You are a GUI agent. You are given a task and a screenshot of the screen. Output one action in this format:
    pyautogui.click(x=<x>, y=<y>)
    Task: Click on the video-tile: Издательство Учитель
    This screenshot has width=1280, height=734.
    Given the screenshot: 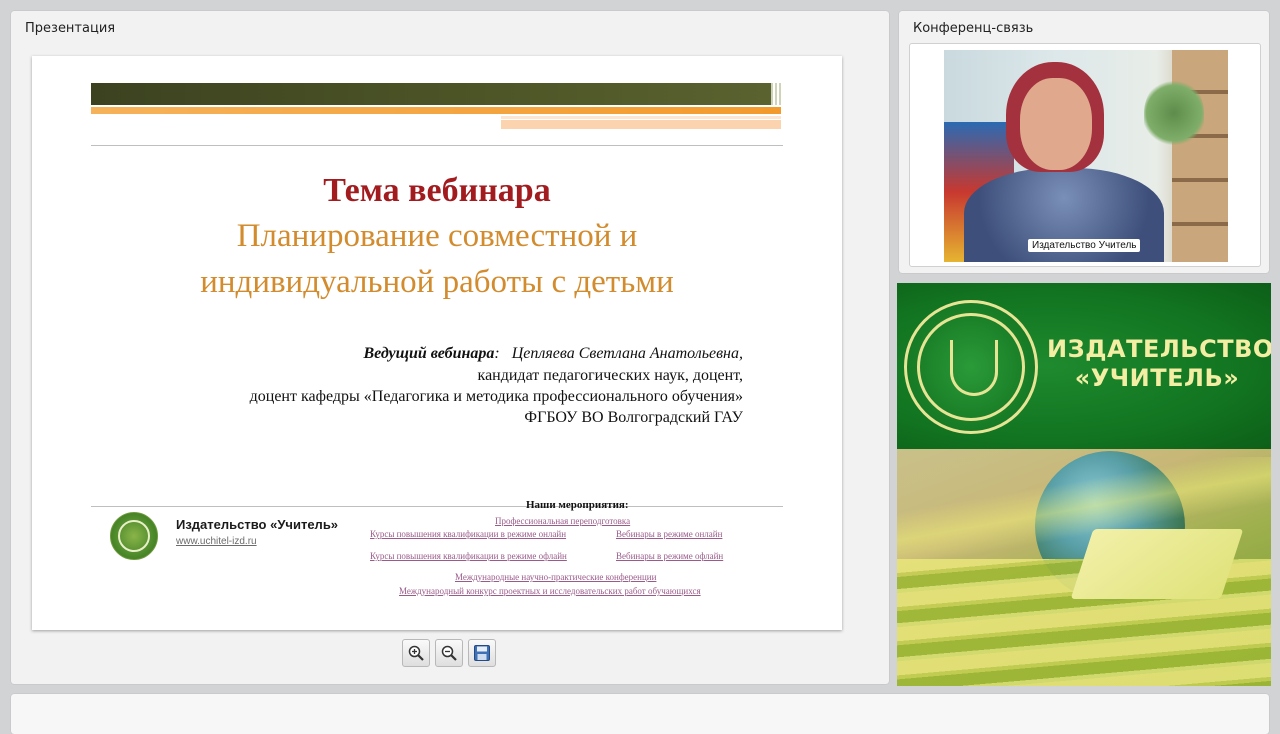 What is the action you would take?
    pyautogui.click(x=1085, y=155)
    